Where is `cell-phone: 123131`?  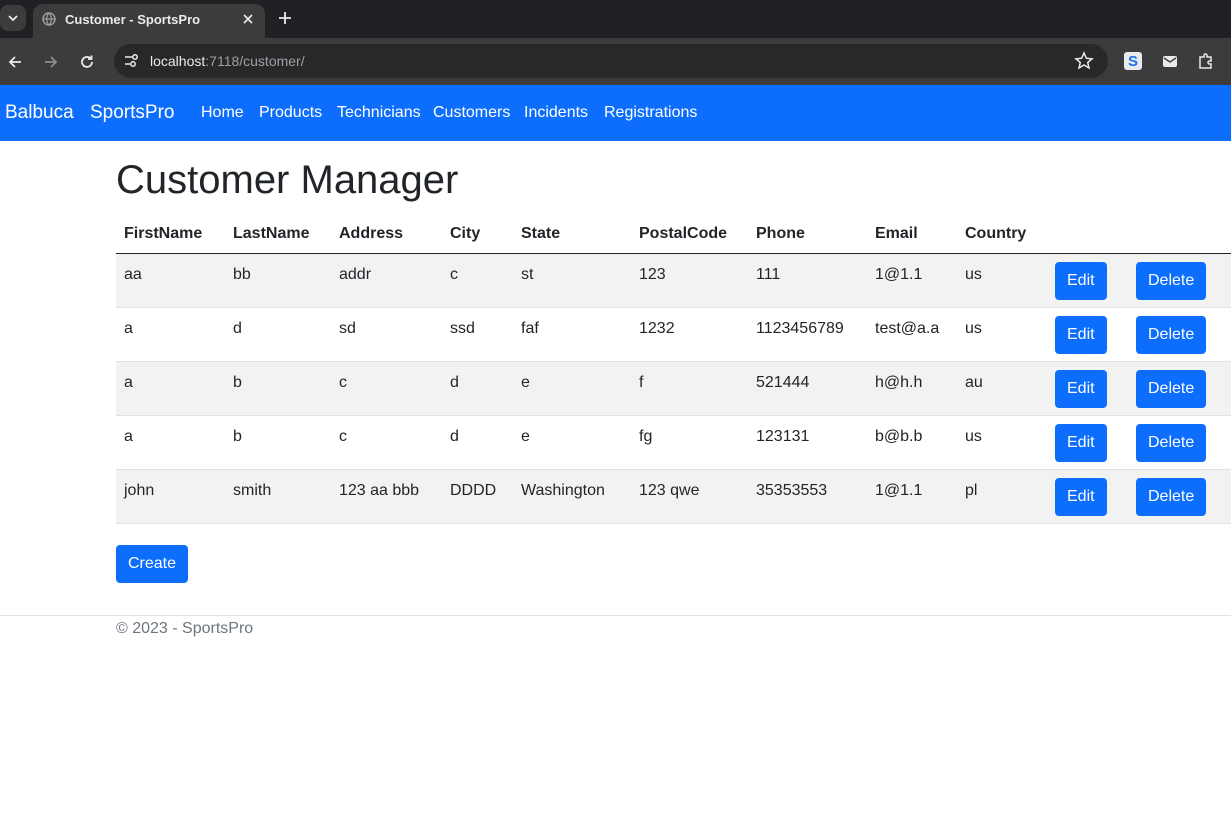
cell-phone: 123131 is located at coordinates (807, 442).